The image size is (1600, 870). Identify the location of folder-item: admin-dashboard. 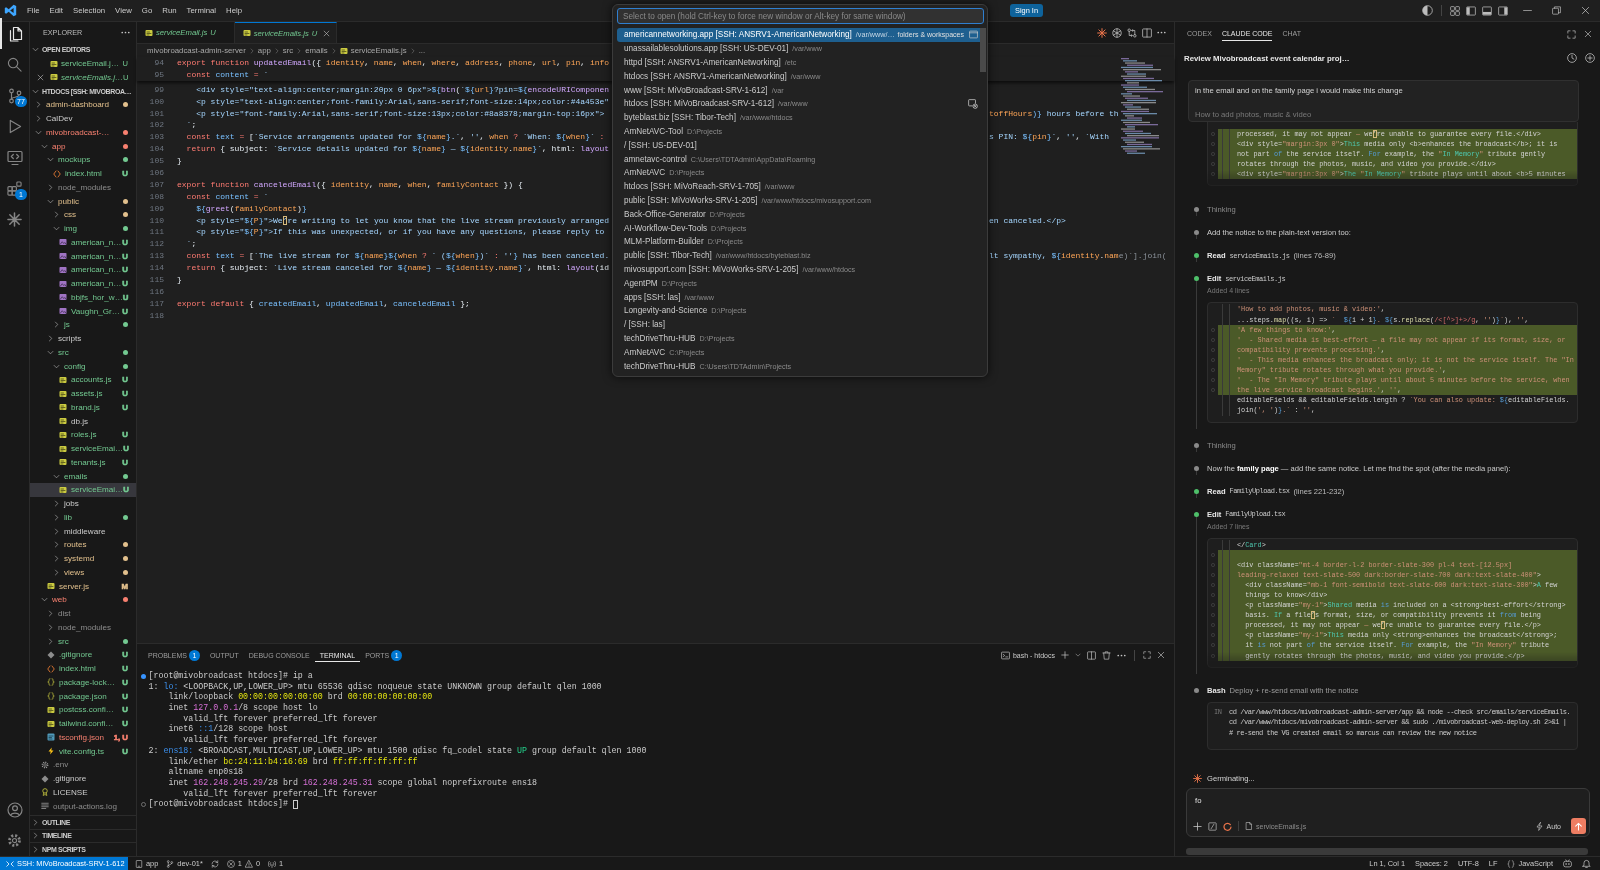
(83, 105).